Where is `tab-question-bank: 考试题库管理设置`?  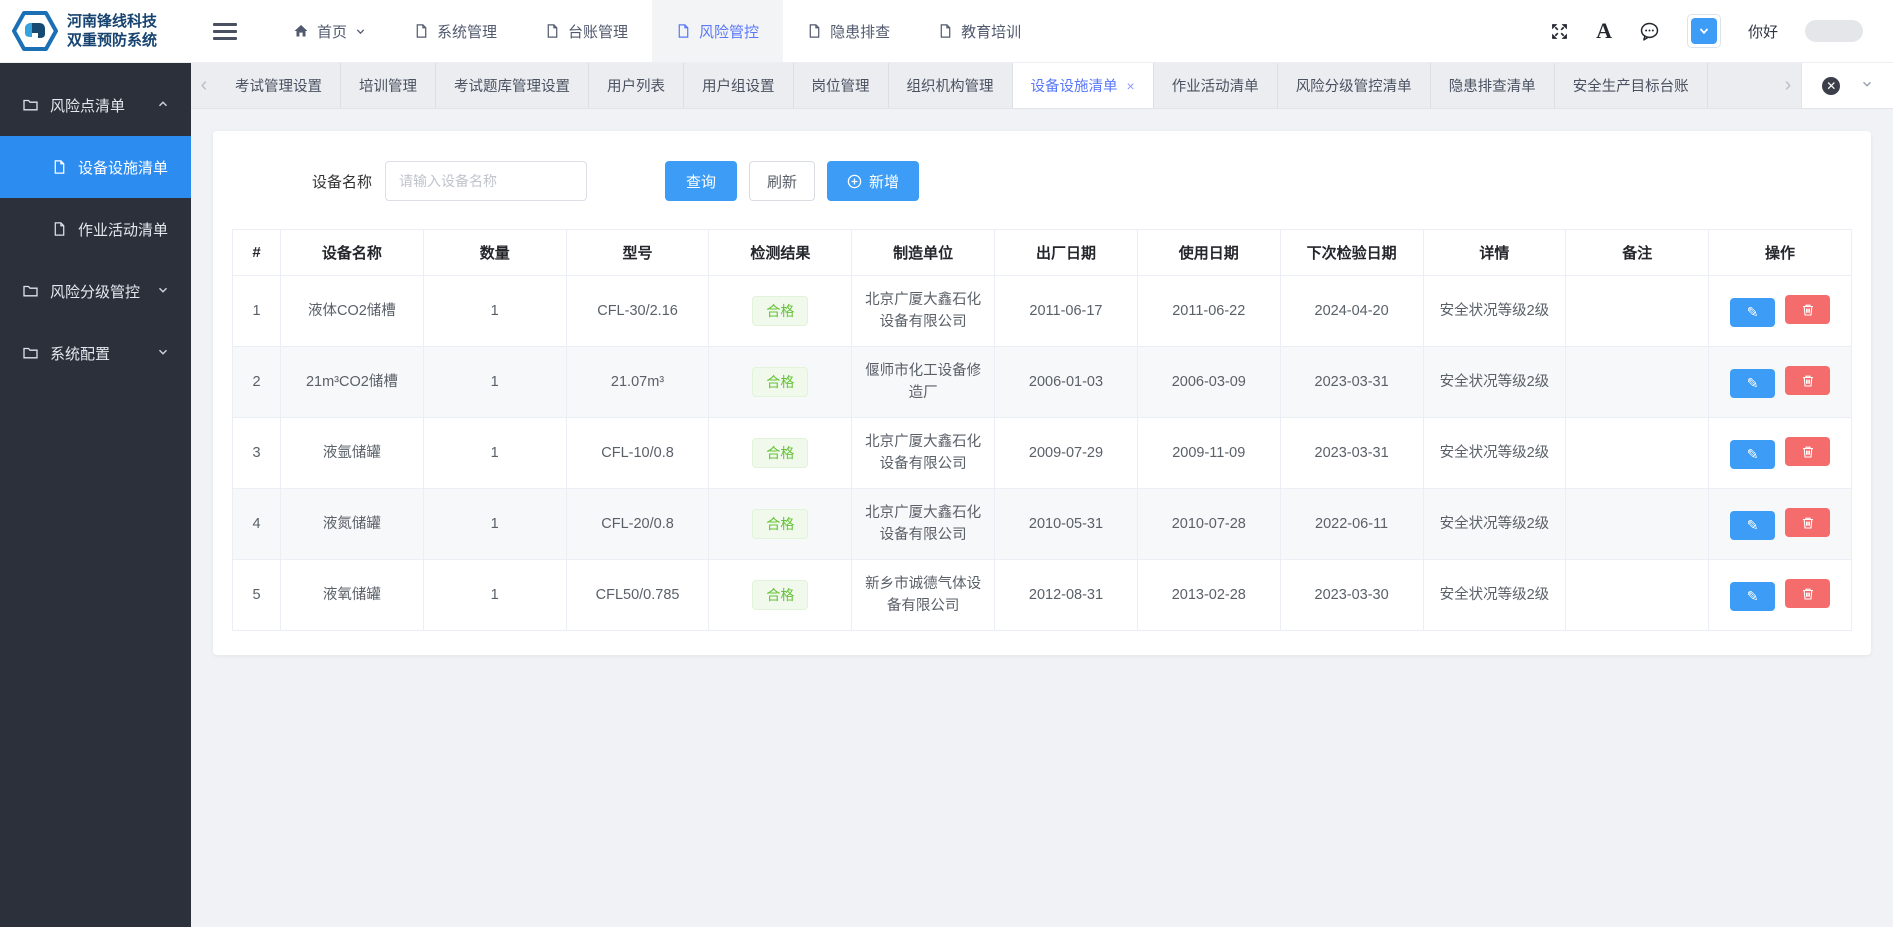 tab-question-bank: 考试题库管理设置 is located at coordinates (512, 85).